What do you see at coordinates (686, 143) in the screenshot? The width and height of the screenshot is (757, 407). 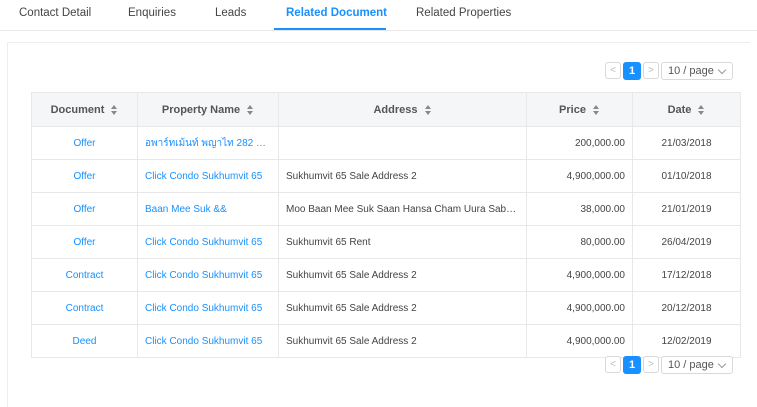 I see `date-cell: 21/03/2018` at bounding box center [686, 143].